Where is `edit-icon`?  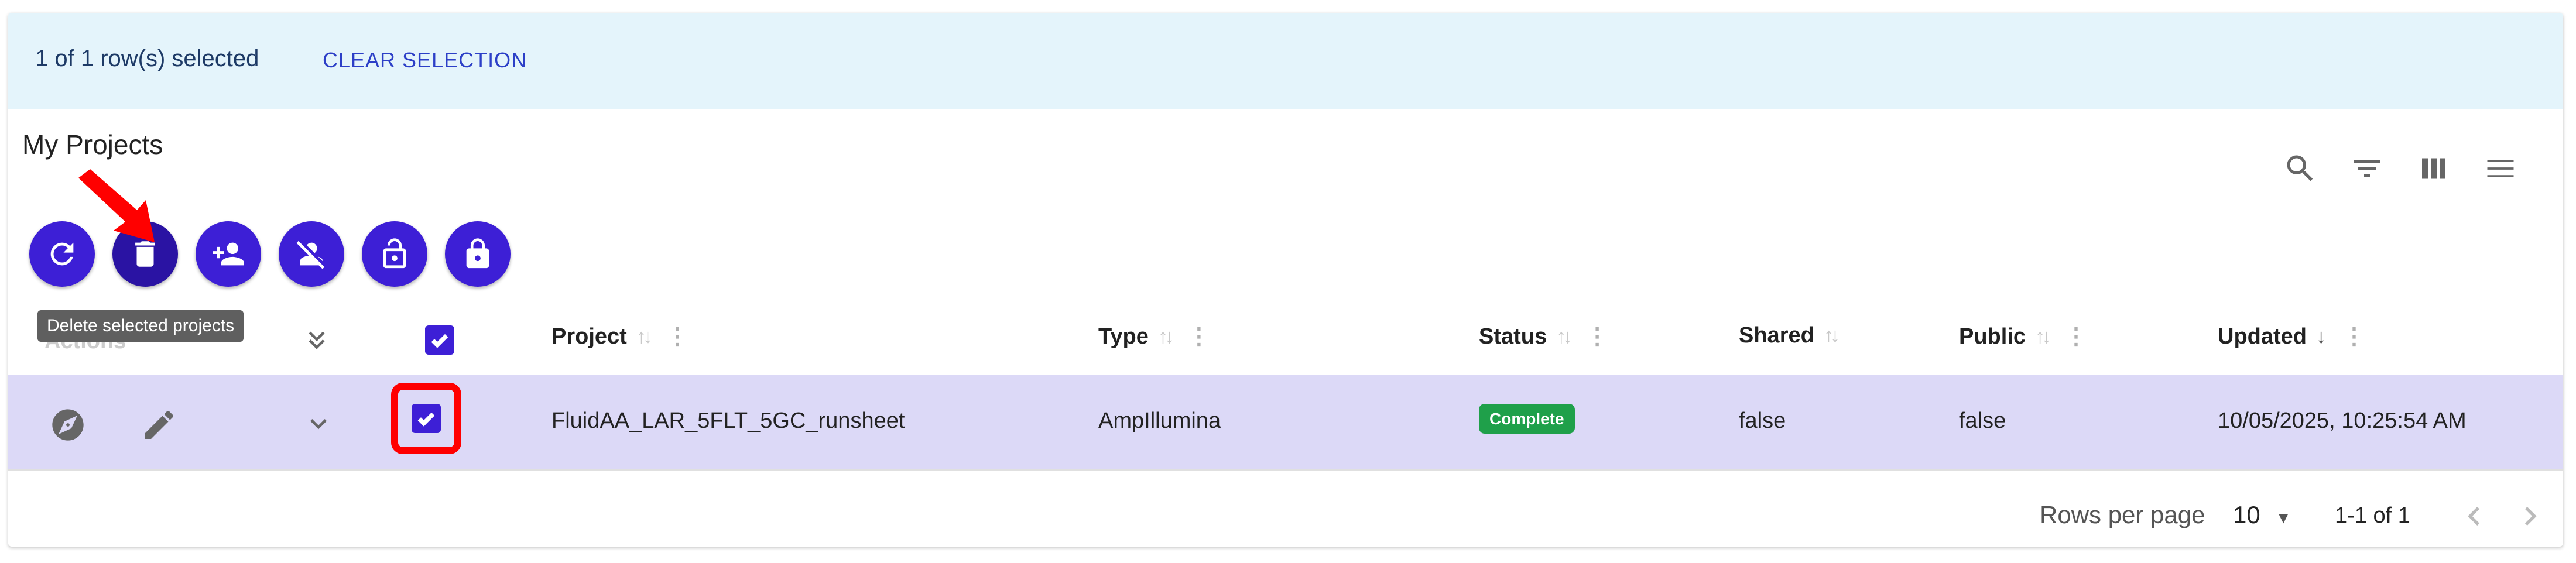
edit-icon is located at coordinates (159, 425).